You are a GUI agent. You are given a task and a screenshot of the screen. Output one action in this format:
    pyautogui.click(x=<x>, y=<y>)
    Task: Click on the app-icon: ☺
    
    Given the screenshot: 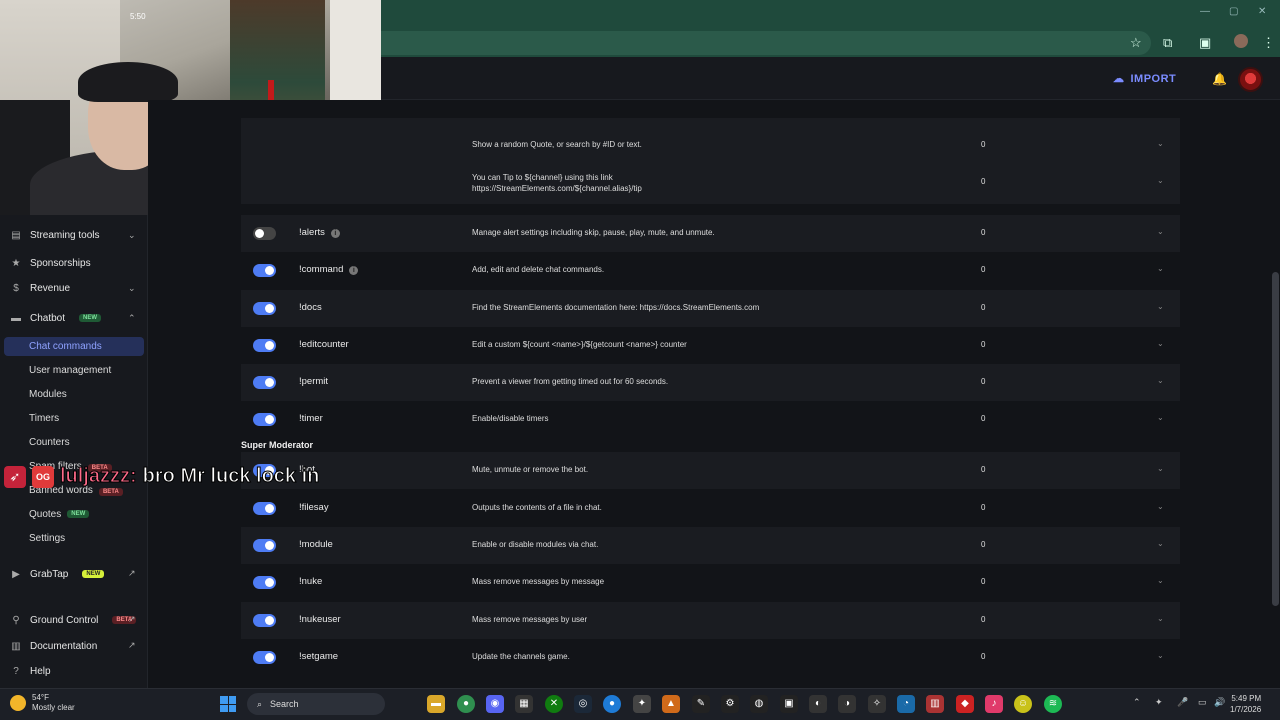 What is the action you would take?
    pyautogui.click(x=1023, y=704)
    